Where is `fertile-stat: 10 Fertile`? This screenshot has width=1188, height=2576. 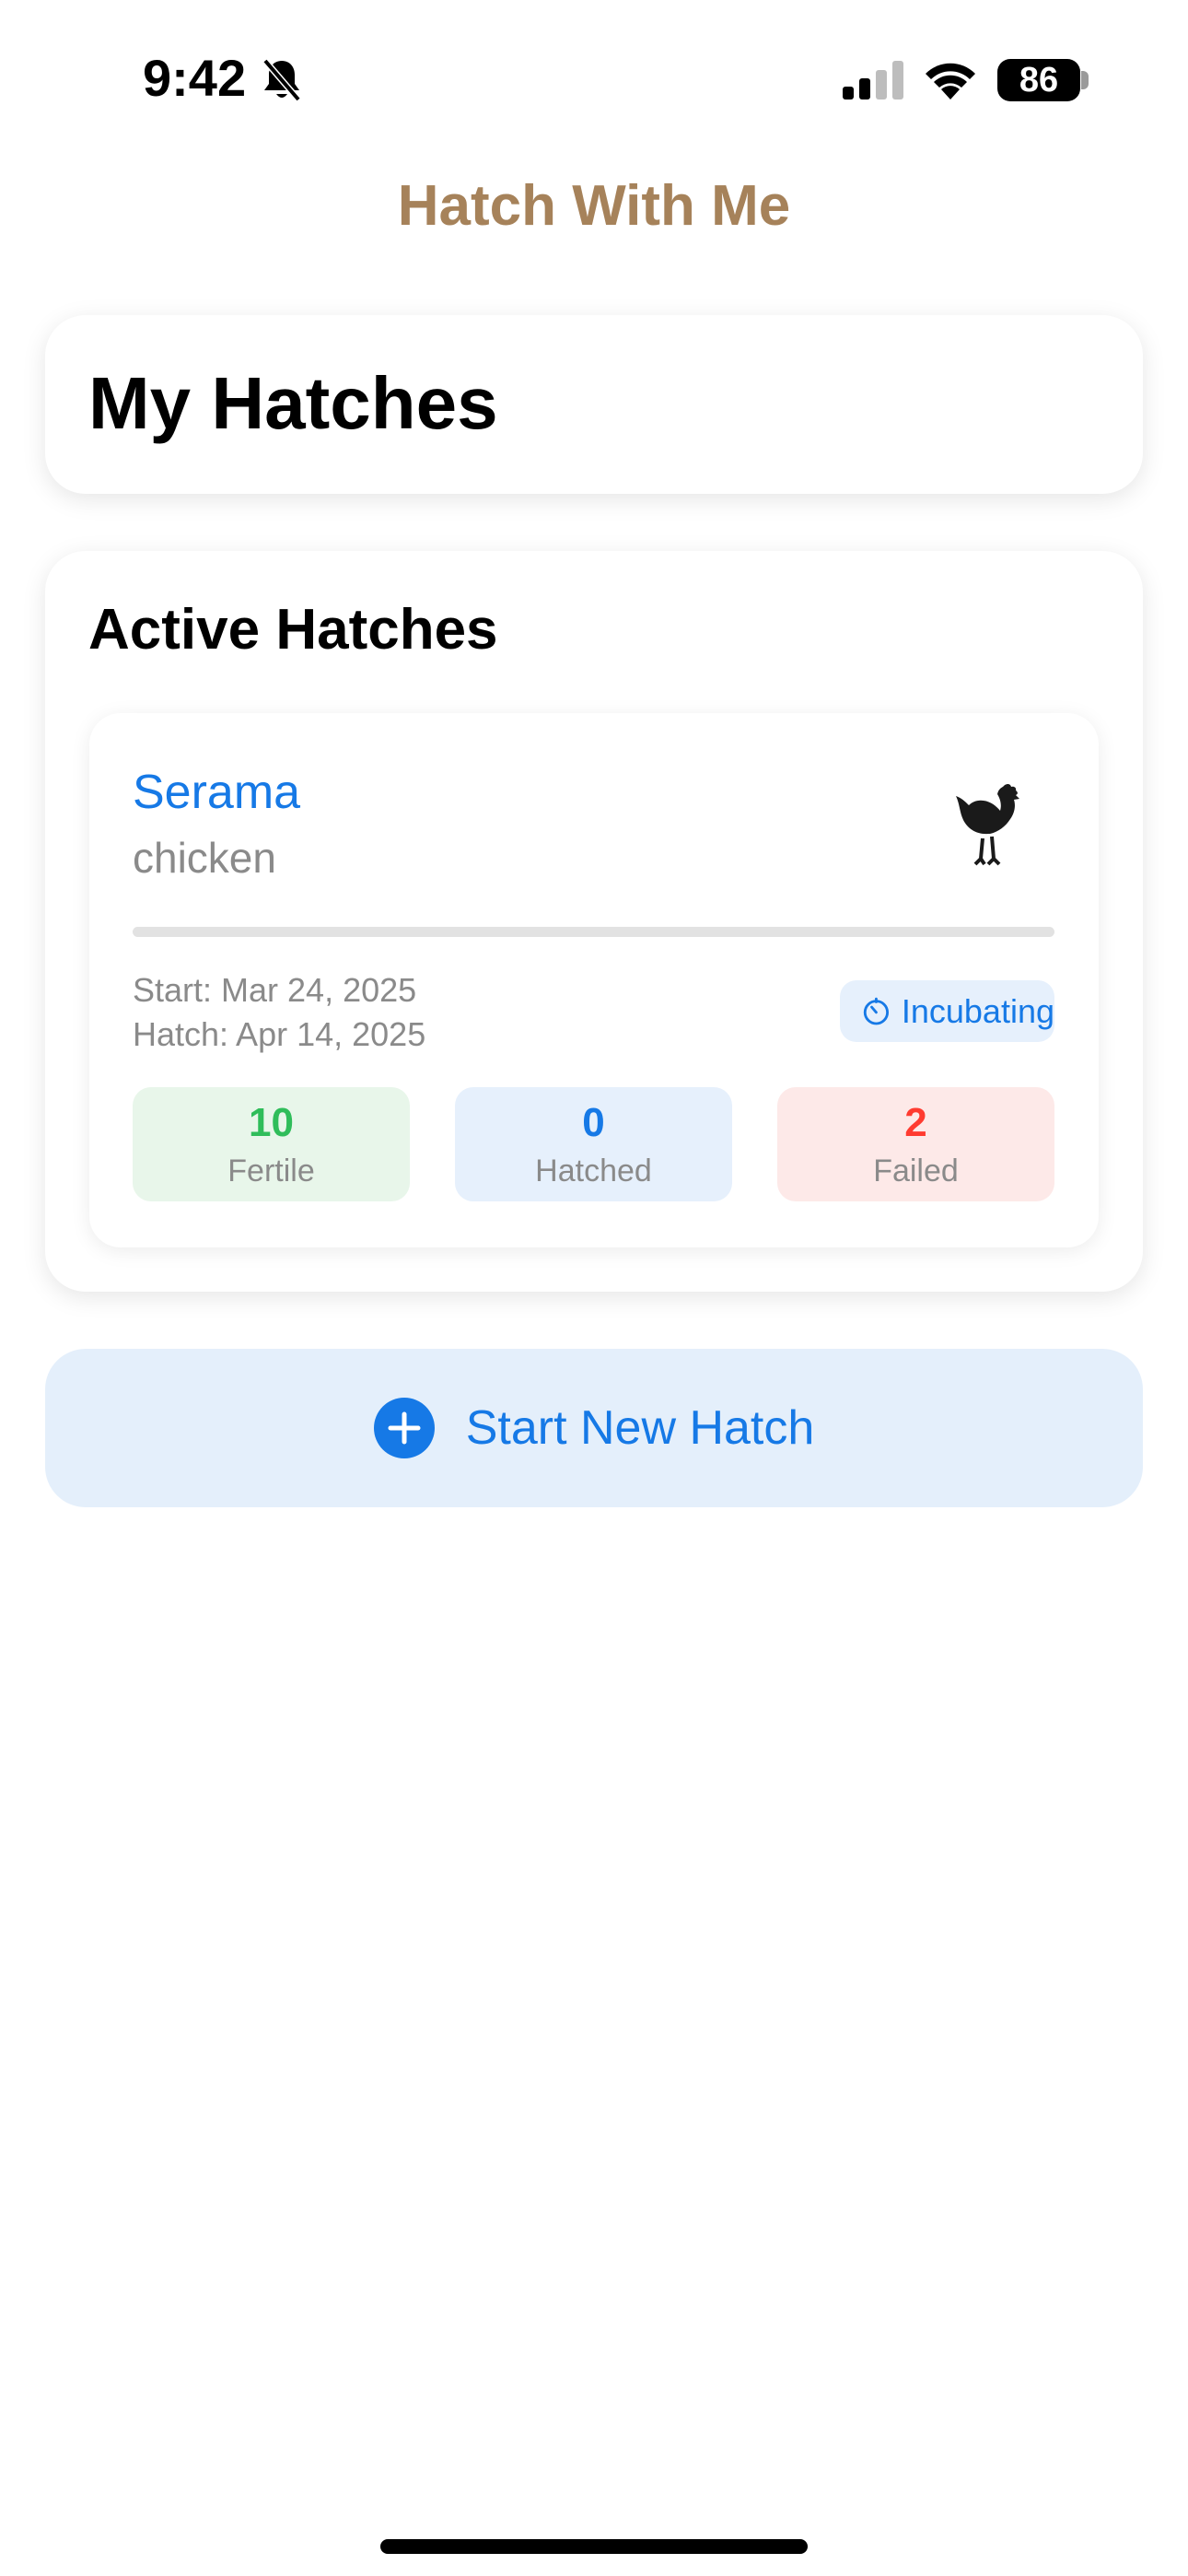
fertile-stat: 10 Fertile is located at coordinates (271, 1144).